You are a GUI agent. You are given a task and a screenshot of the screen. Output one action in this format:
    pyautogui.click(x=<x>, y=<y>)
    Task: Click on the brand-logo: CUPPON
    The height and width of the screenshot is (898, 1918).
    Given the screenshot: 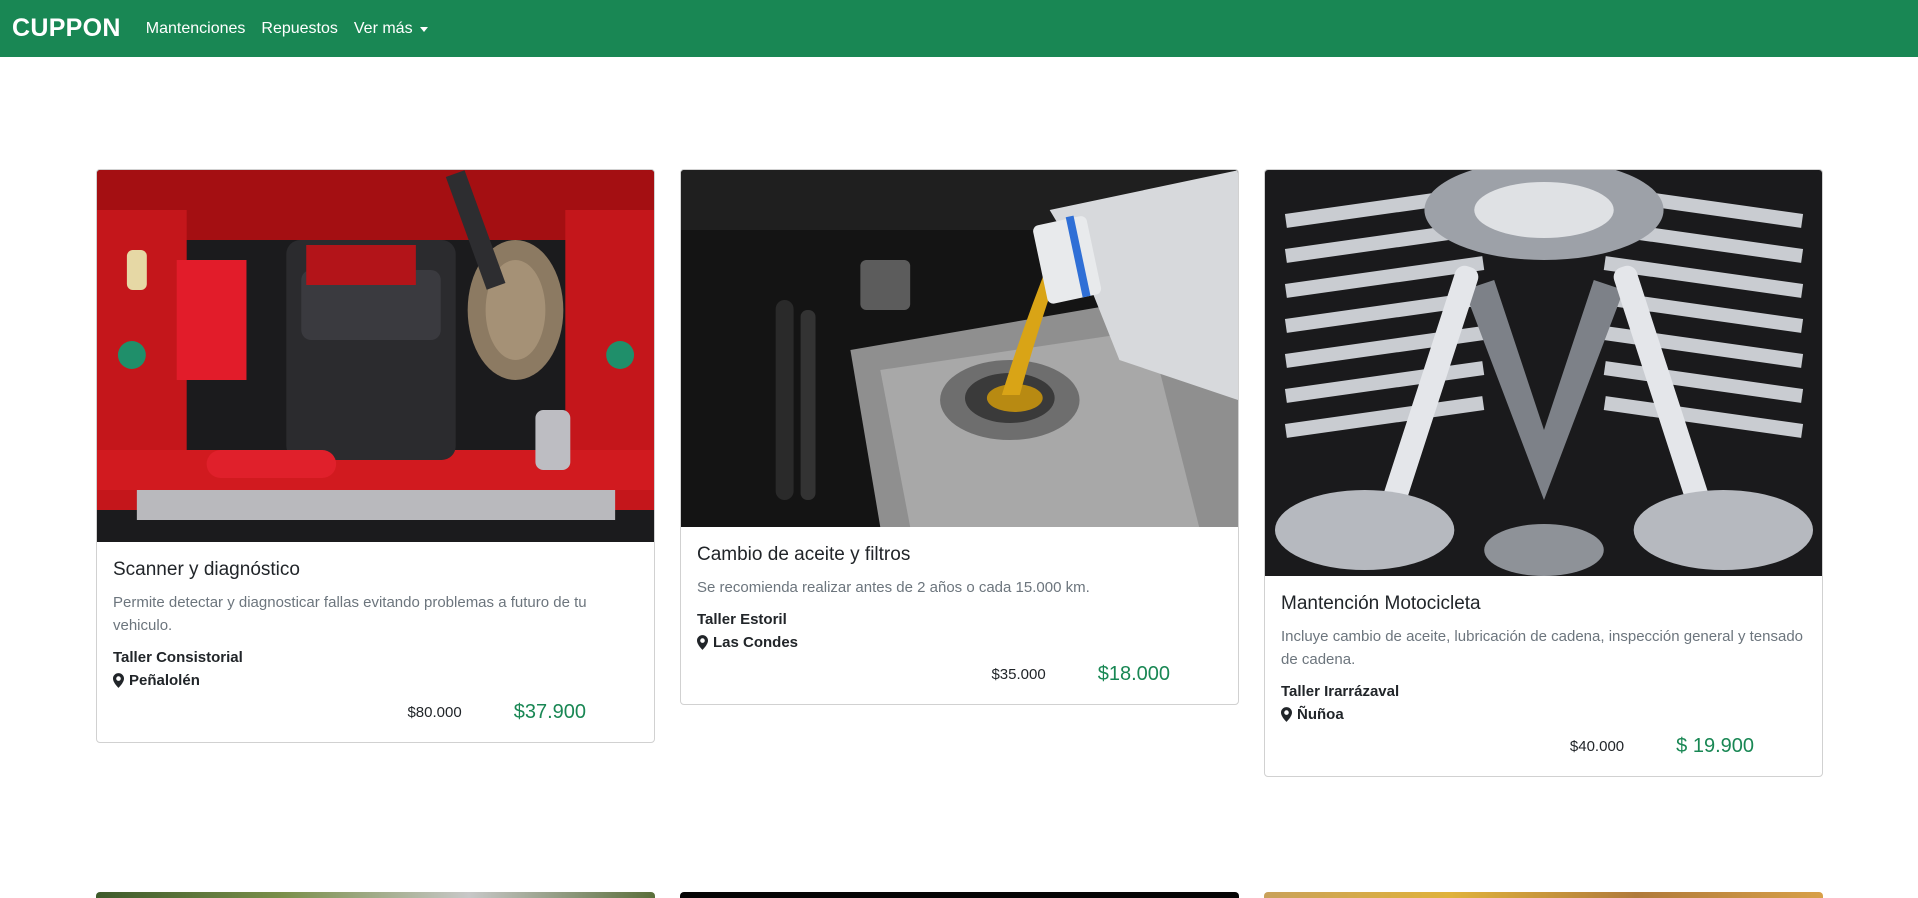 What is the action you would take?
    pyautogui.click(x=66, y=28)
    